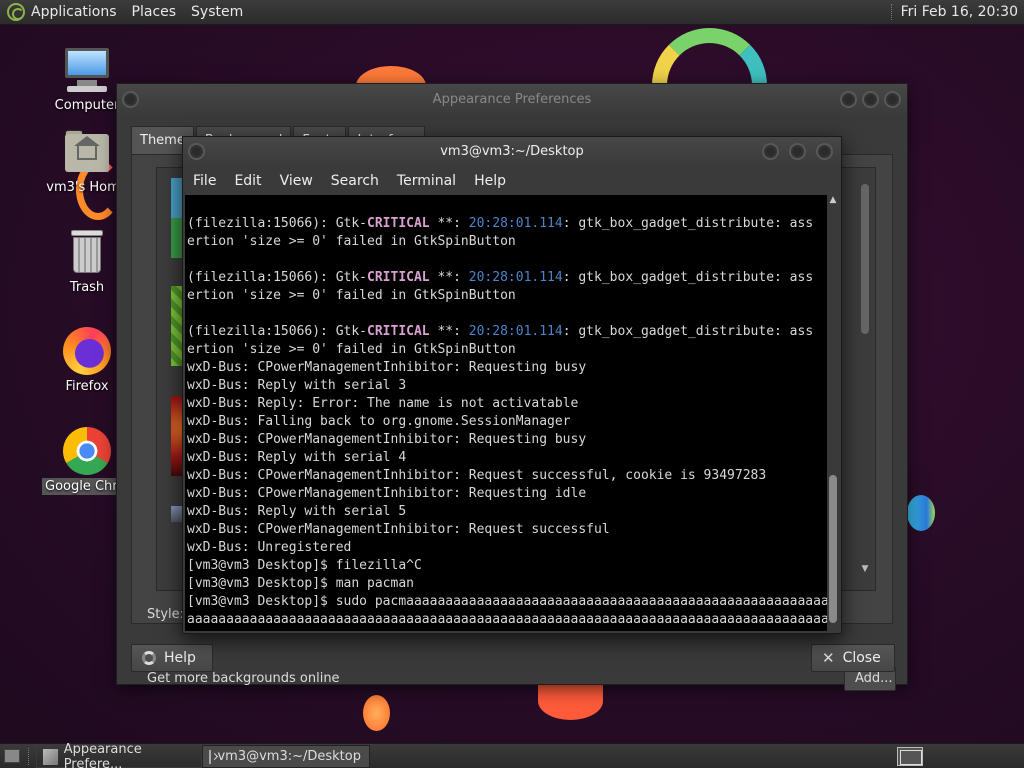 This screenshot has height=768, width=1024. Describe the element at coordinates (891, 12) in the screenshot. I see `panel-separator` at that location.